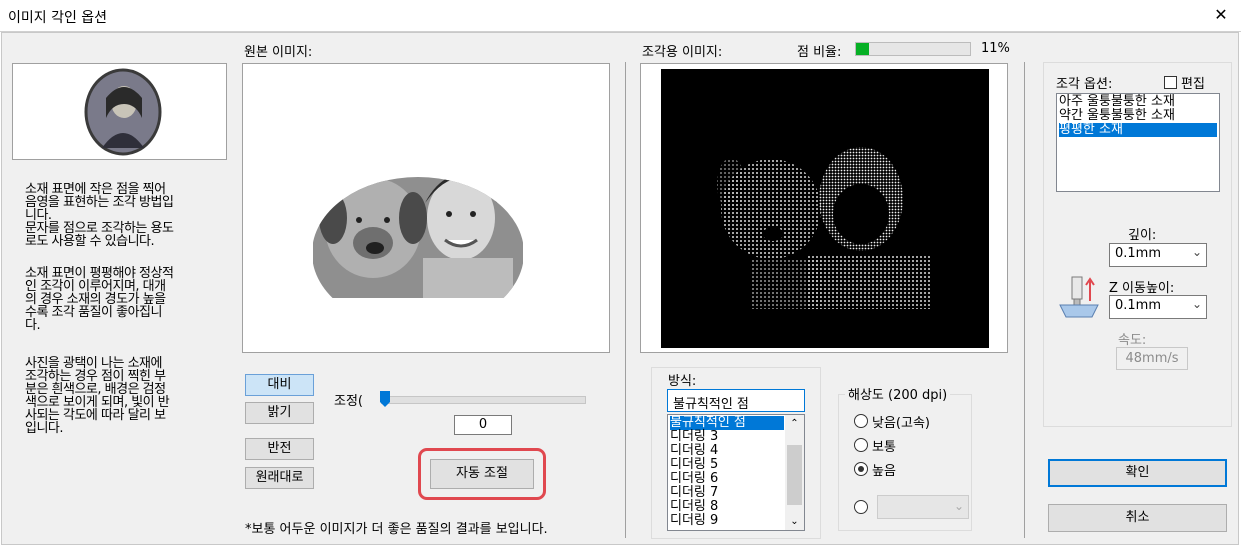 The image size is (1241, 547). I want to click on edit-checkbox, so click(1170, 82).